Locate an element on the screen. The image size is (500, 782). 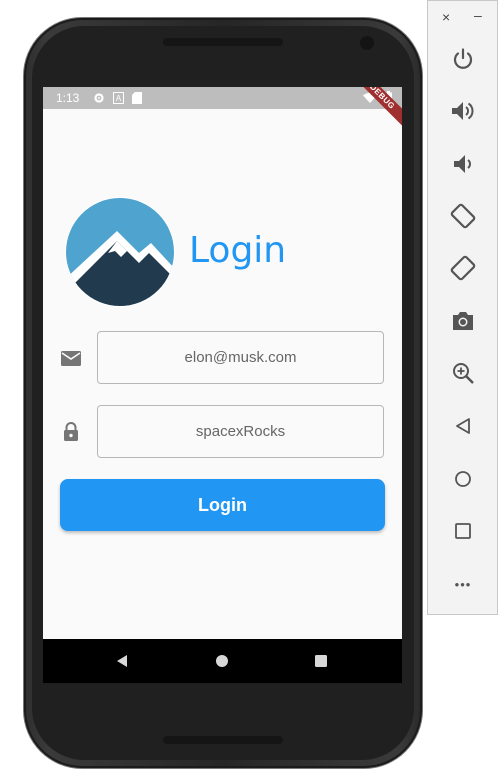
email-input is located at coordinates (240, 357).